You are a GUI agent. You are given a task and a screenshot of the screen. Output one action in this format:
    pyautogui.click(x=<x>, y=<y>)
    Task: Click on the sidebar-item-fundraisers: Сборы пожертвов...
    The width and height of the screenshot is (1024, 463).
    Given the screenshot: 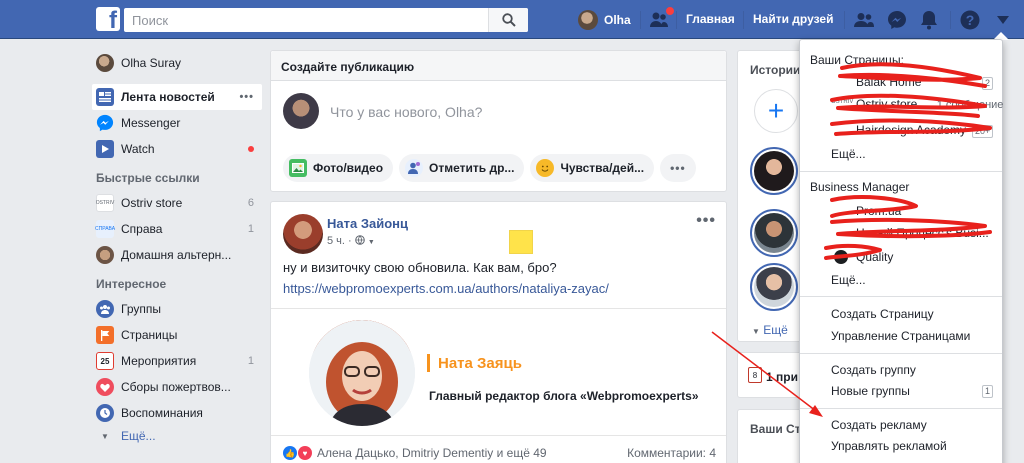 What is the action you would take?
    pyautogui.click(x=177, y=387)
    